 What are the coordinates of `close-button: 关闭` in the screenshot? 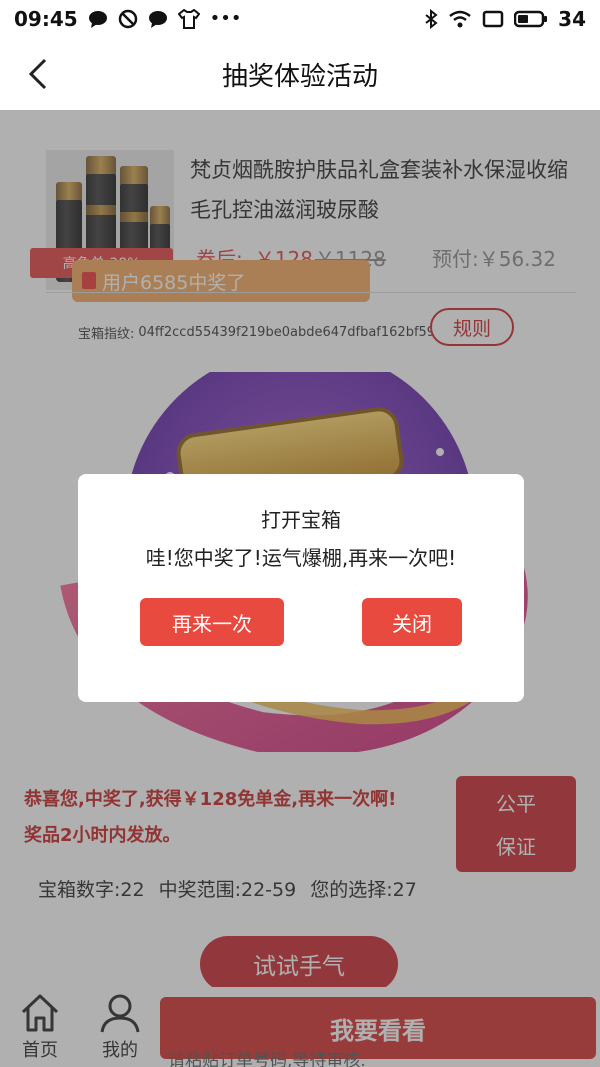 It's located at (412, 622).